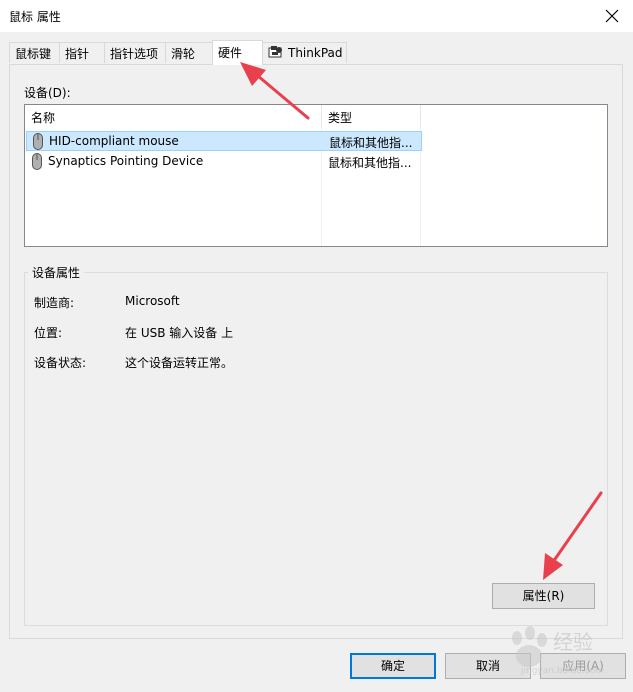  Describe the element at coordinates (60, 363) in the screenshot. I see `device-status-label: 设备状态:` at that location.